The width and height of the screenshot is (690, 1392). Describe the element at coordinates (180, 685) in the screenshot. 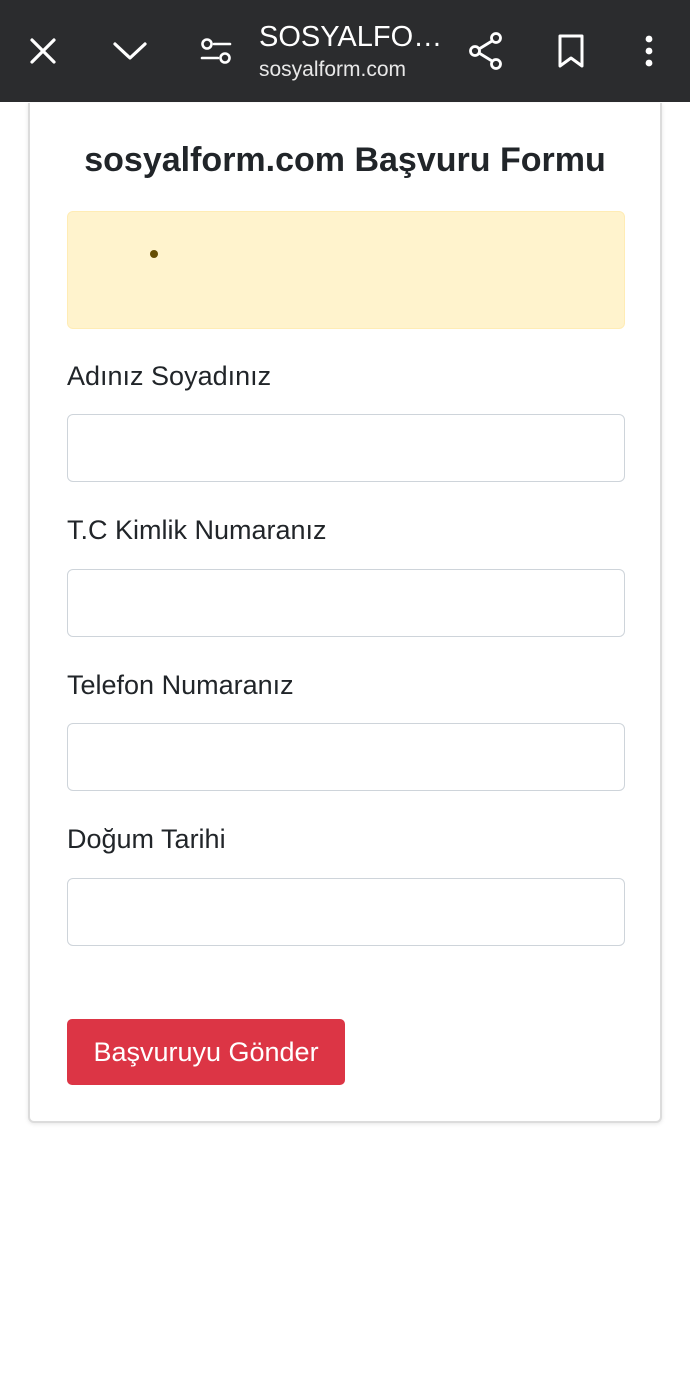

I see `phone-label: Telefon Numaranız` at that location.